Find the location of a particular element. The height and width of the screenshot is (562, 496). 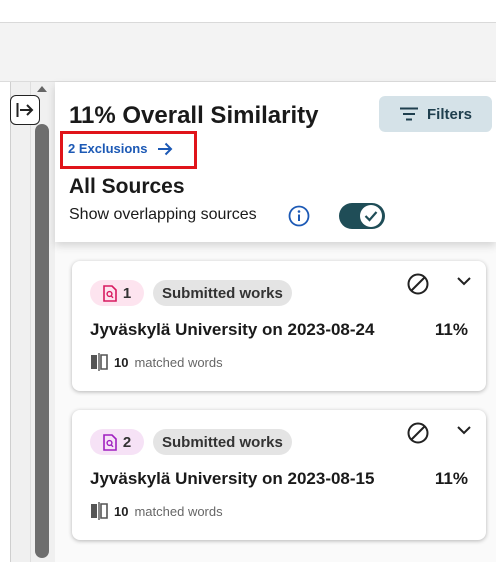

filters-label: Filters is located at coordinates (449, 114).